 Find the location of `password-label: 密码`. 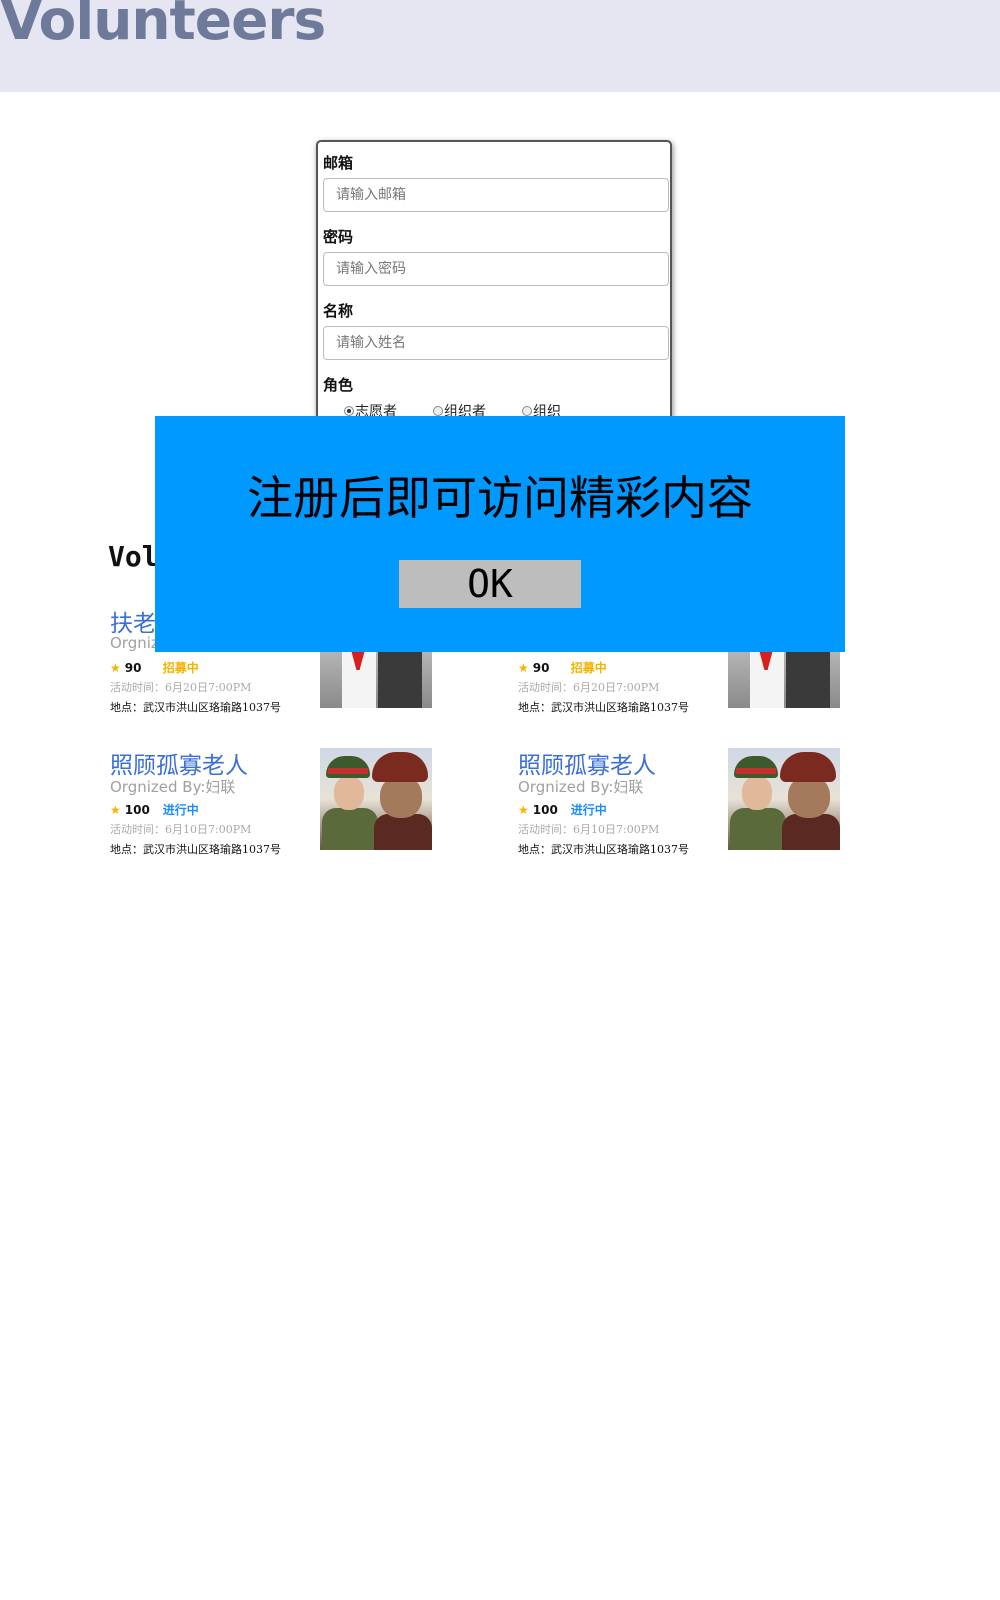

password-label: 密码 is located at coordinates (338, 237).